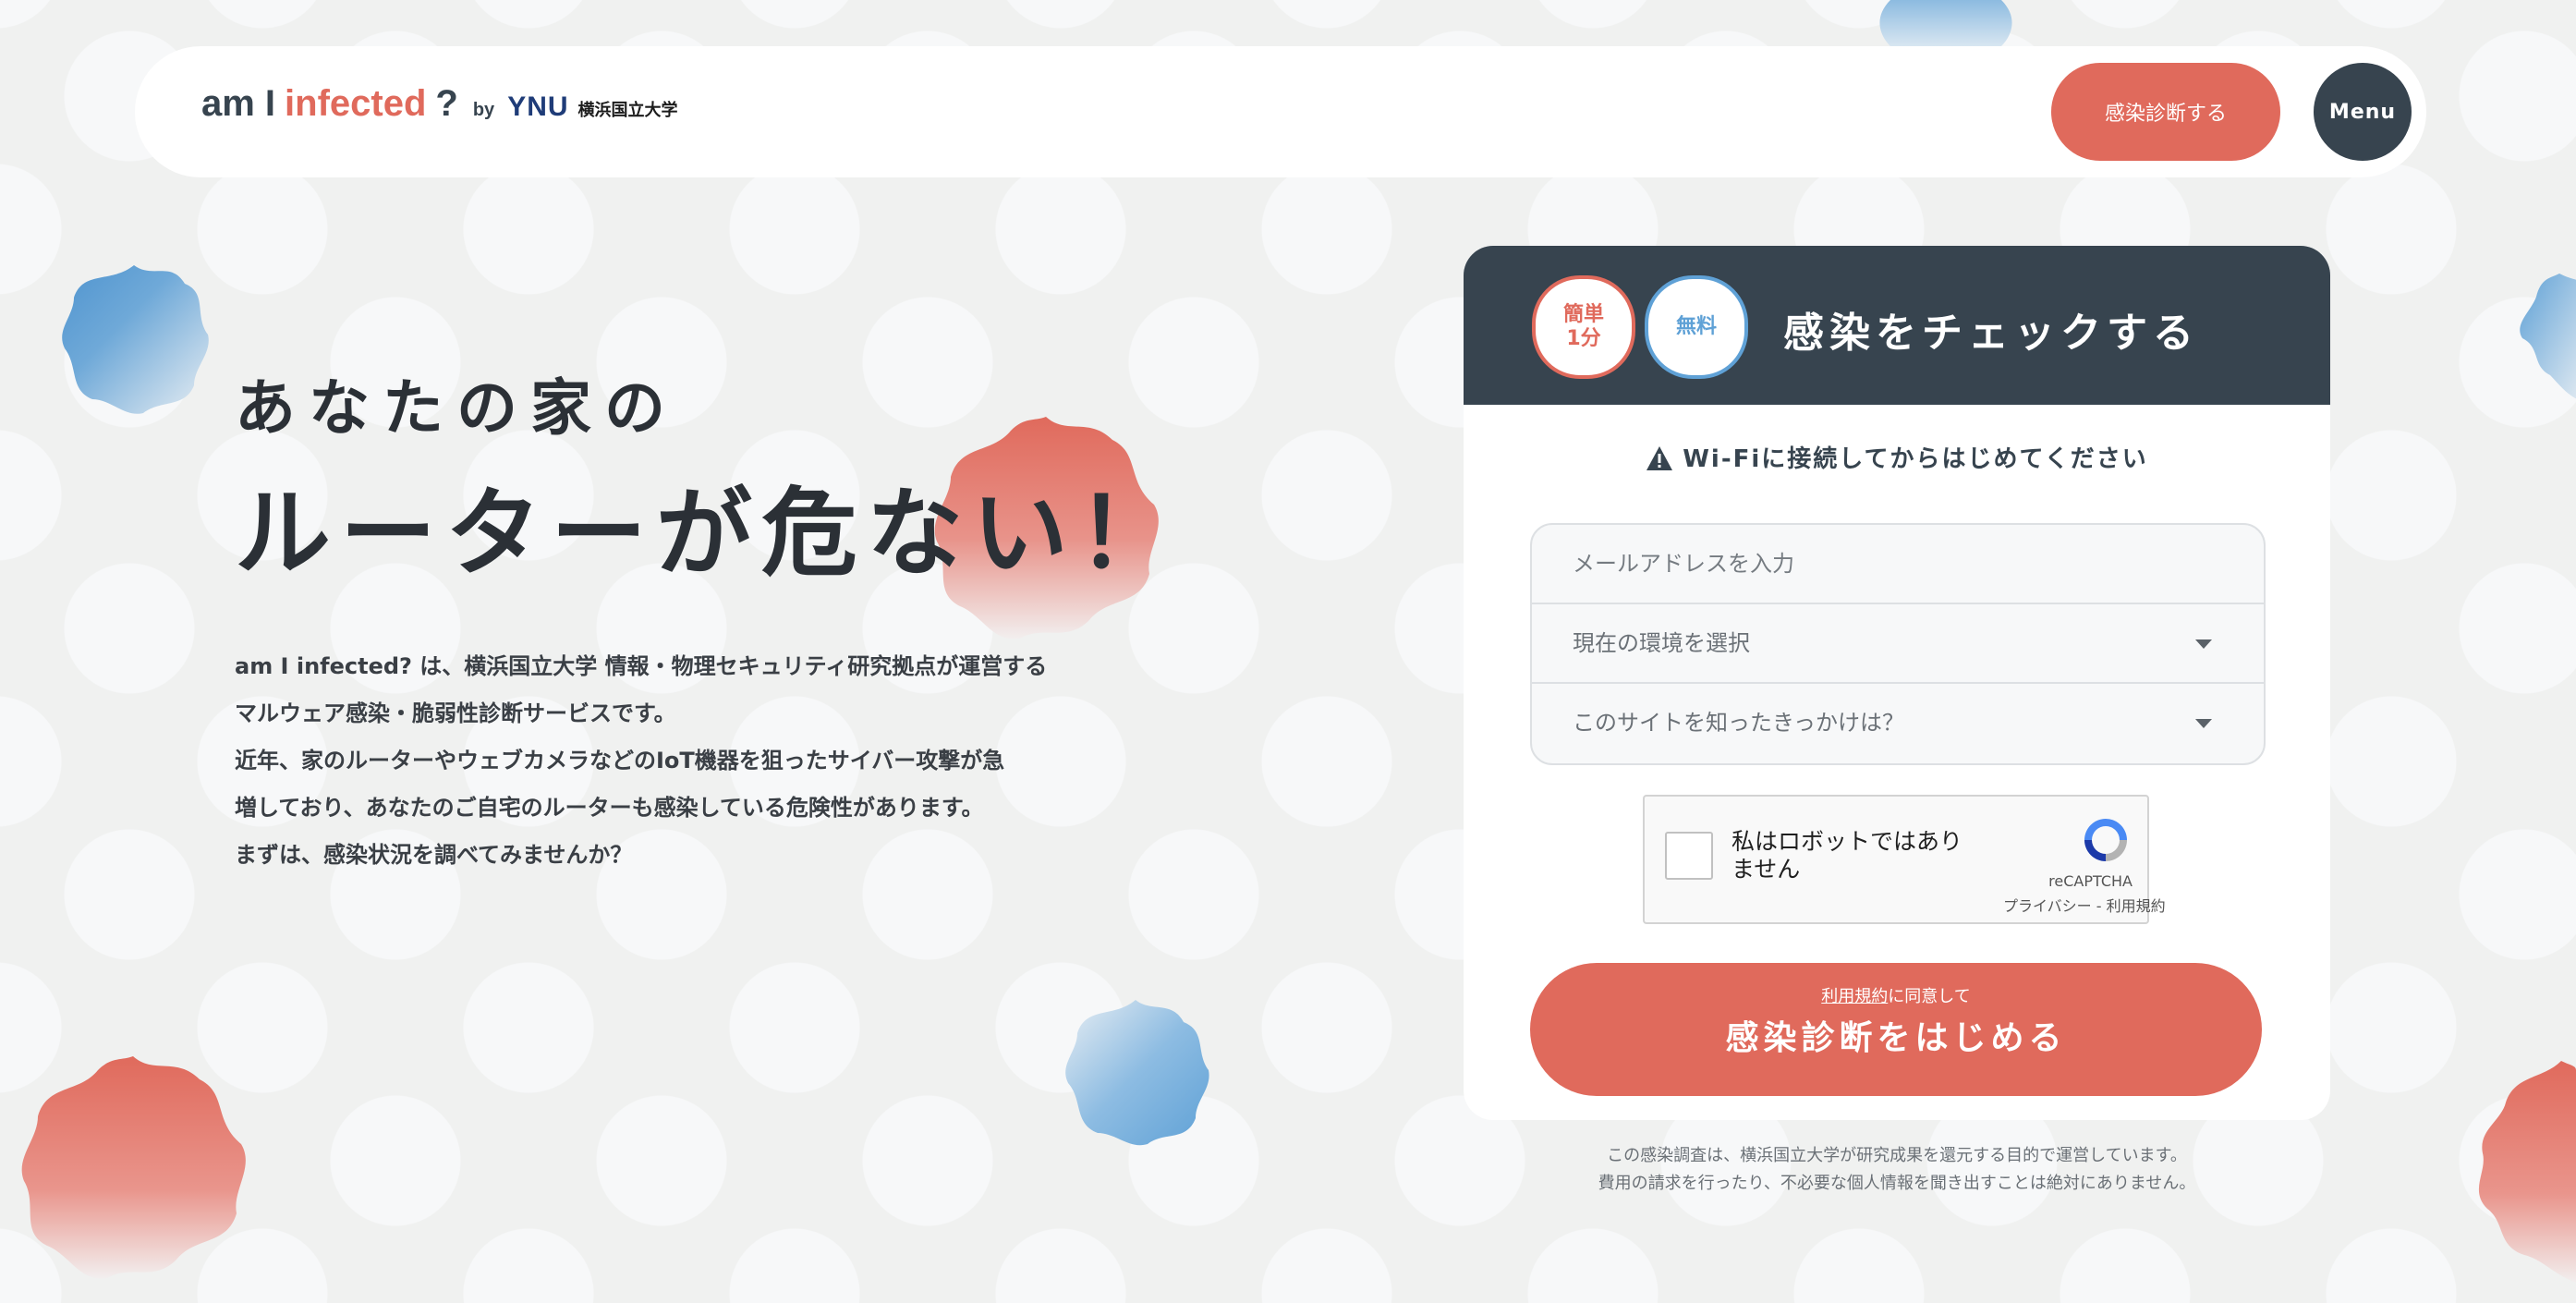  What do you see at coordinates (1659, 458) in the screenshot?
I see `warning-icon` at bounding box center [1659, 458].